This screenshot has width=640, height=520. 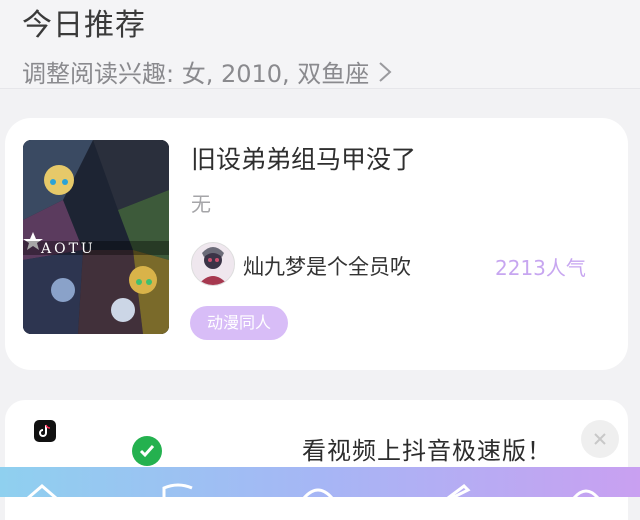 What do you see at coordinates (178, 490) in the screenshot?
I see `book-icon` at bounding box center [178, 490].